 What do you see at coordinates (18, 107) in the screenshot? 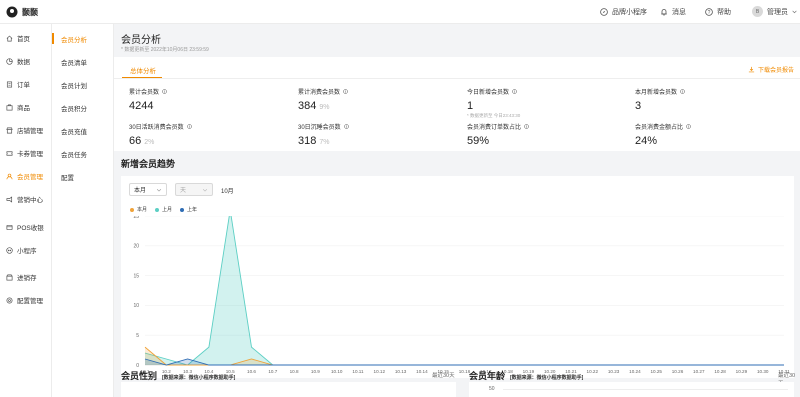
I see `sidebar-item-goods: 商品` at bounding box center [18, 107].